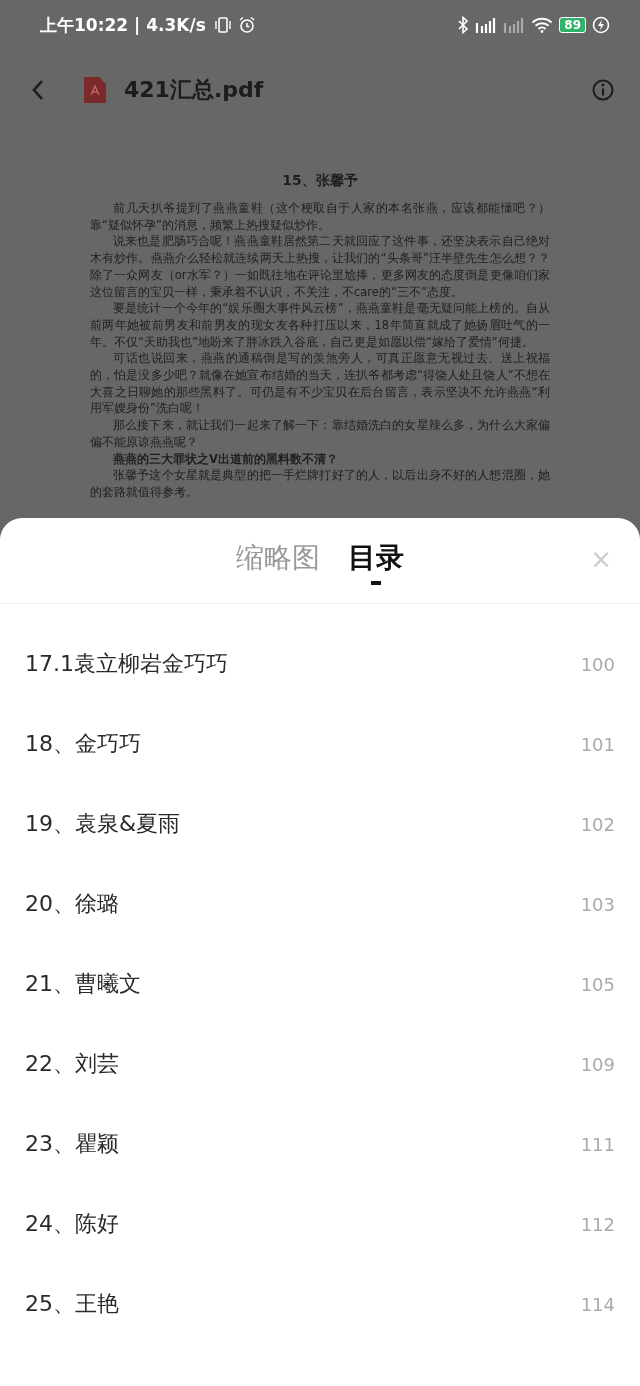 The width and height of the screenshot is (640, 1386). Describe the element at coordinates (225, 459) in the screenshot. I see `document-paragraph: 燕燕的三大罪状之V出道前的黑料数不清？` at that location.